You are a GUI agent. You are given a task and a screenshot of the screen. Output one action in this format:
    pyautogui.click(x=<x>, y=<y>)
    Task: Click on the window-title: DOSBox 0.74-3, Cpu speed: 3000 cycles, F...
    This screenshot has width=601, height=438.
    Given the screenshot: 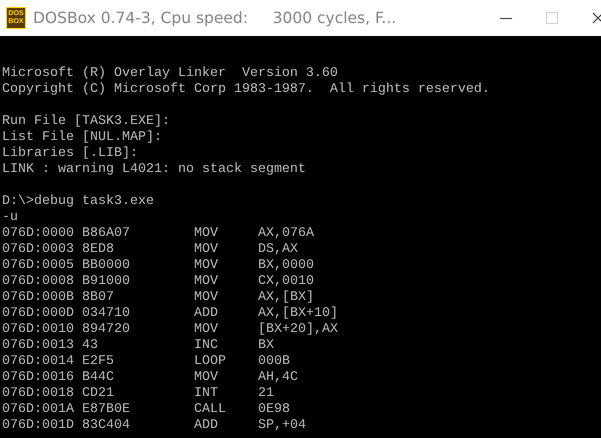 What is the action you would take?
    pyautogui.click(x=215, y=18)
    